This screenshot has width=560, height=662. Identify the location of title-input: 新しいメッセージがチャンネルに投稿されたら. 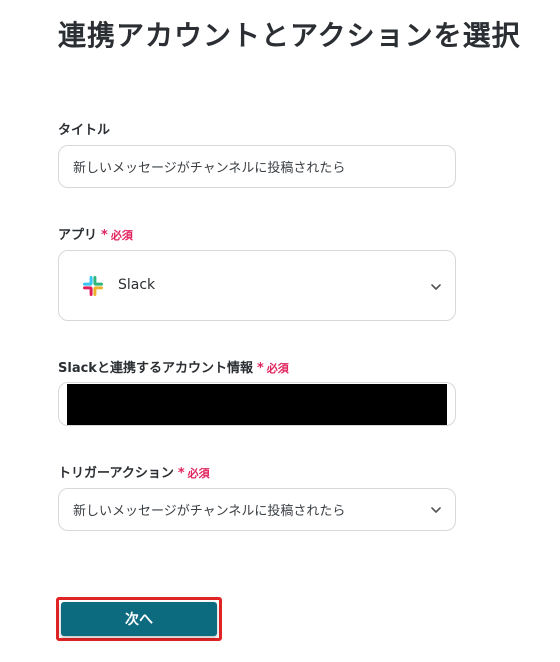
(257, 166).